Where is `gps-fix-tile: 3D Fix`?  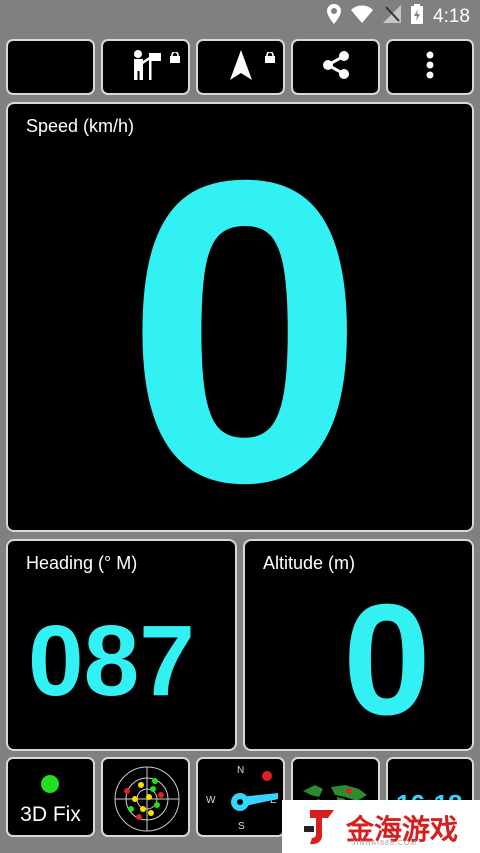 gps-fix-tile: 3D Fix is located at coordinates (50, 797).